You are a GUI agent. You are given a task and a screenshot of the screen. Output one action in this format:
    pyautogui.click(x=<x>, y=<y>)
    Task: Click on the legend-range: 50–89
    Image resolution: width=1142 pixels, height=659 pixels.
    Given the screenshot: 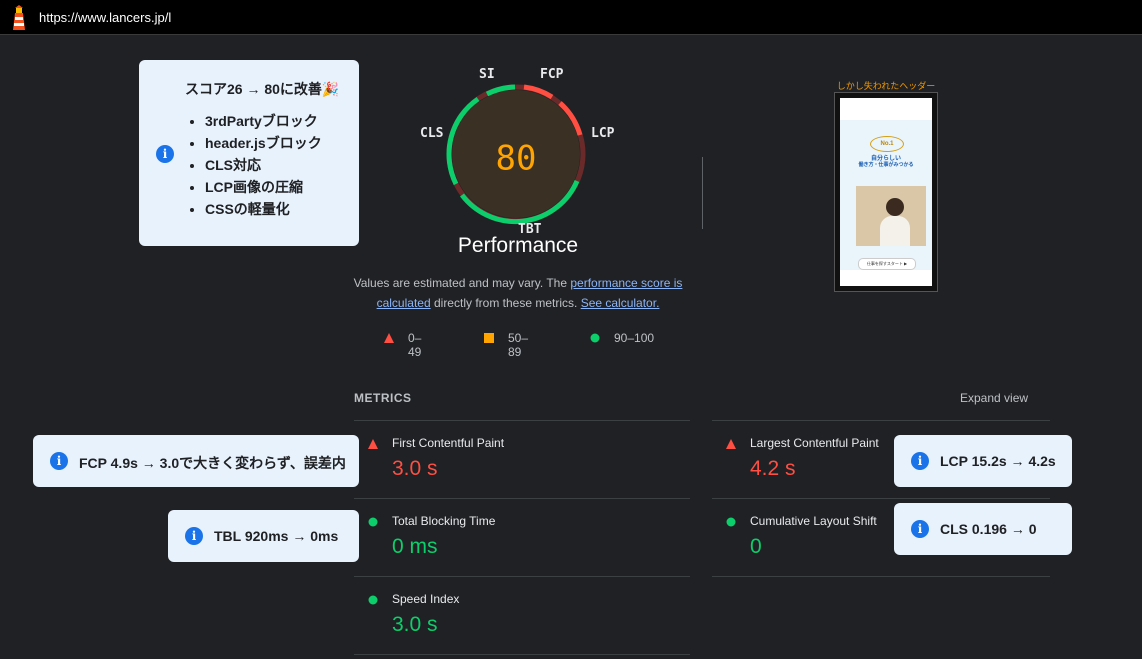 What is the action you would take?
    pyautogui.click(x=518, y=345)
    